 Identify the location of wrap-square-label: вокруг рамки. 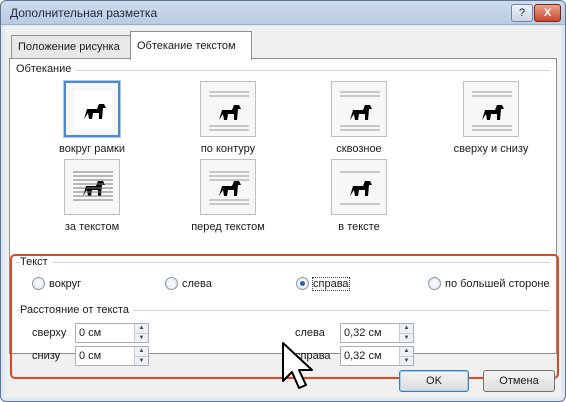
(92, 149).